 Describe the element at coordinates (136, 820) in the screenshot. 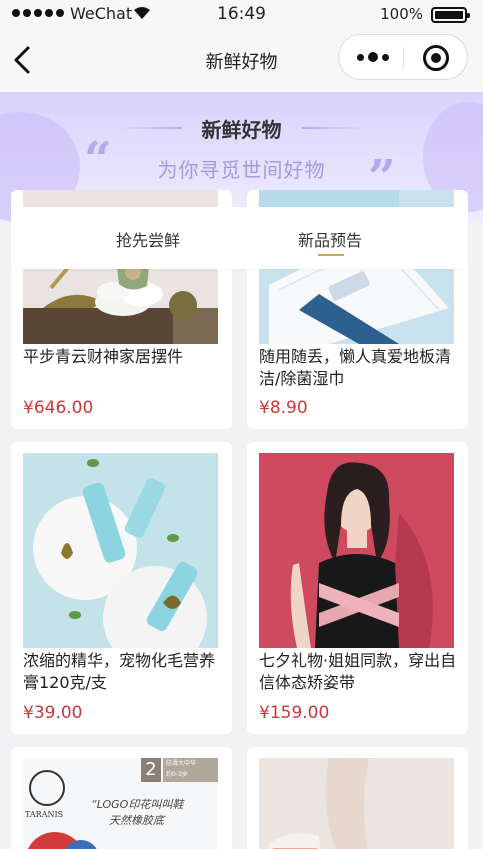

I see `product-tagline: 天然橡胶底` at that location.